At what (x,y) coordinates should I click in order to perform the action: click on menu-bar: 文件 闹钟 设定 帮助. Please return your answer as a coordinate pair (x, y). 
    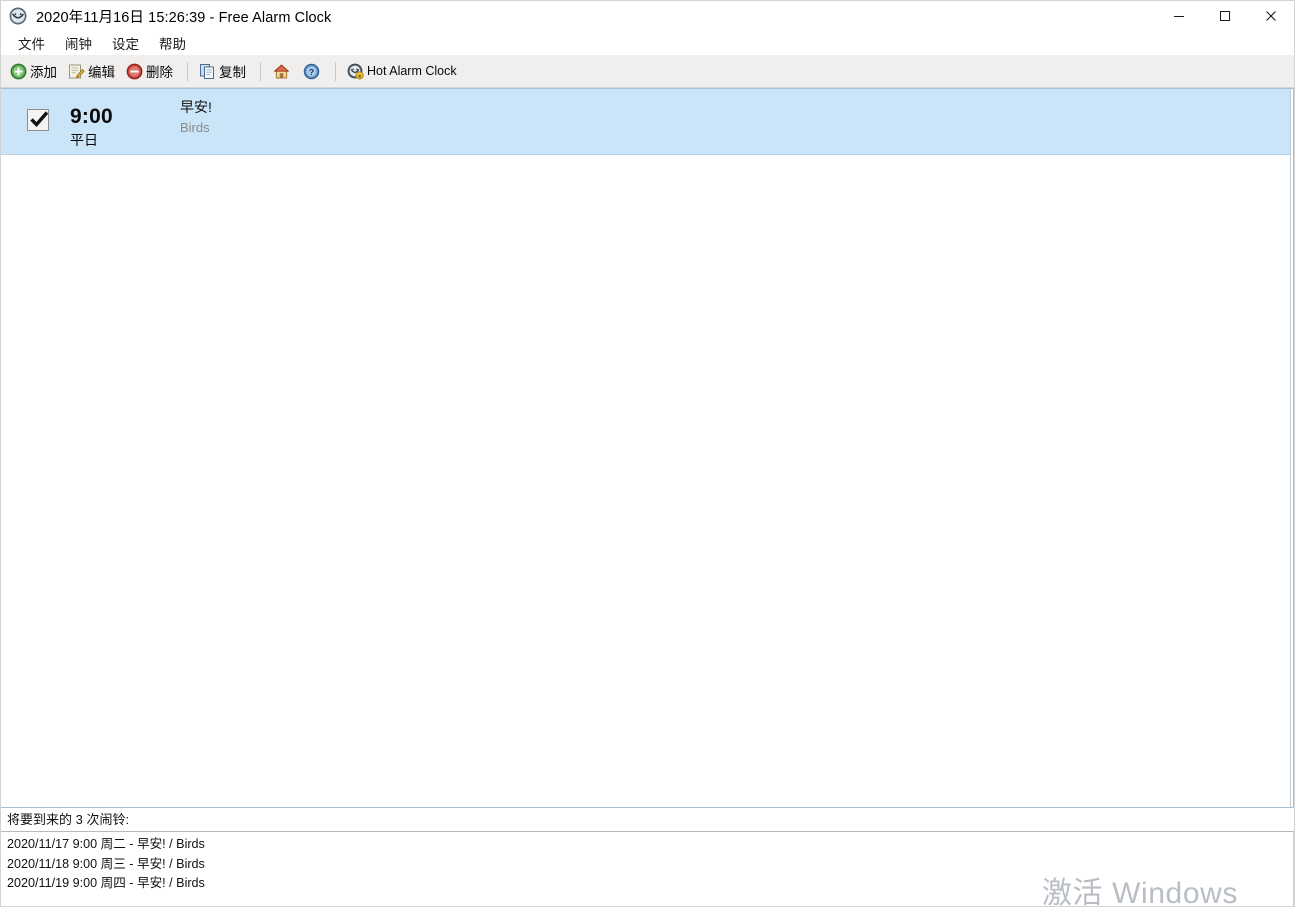
    Looking at the image, I should click on (647, 43).